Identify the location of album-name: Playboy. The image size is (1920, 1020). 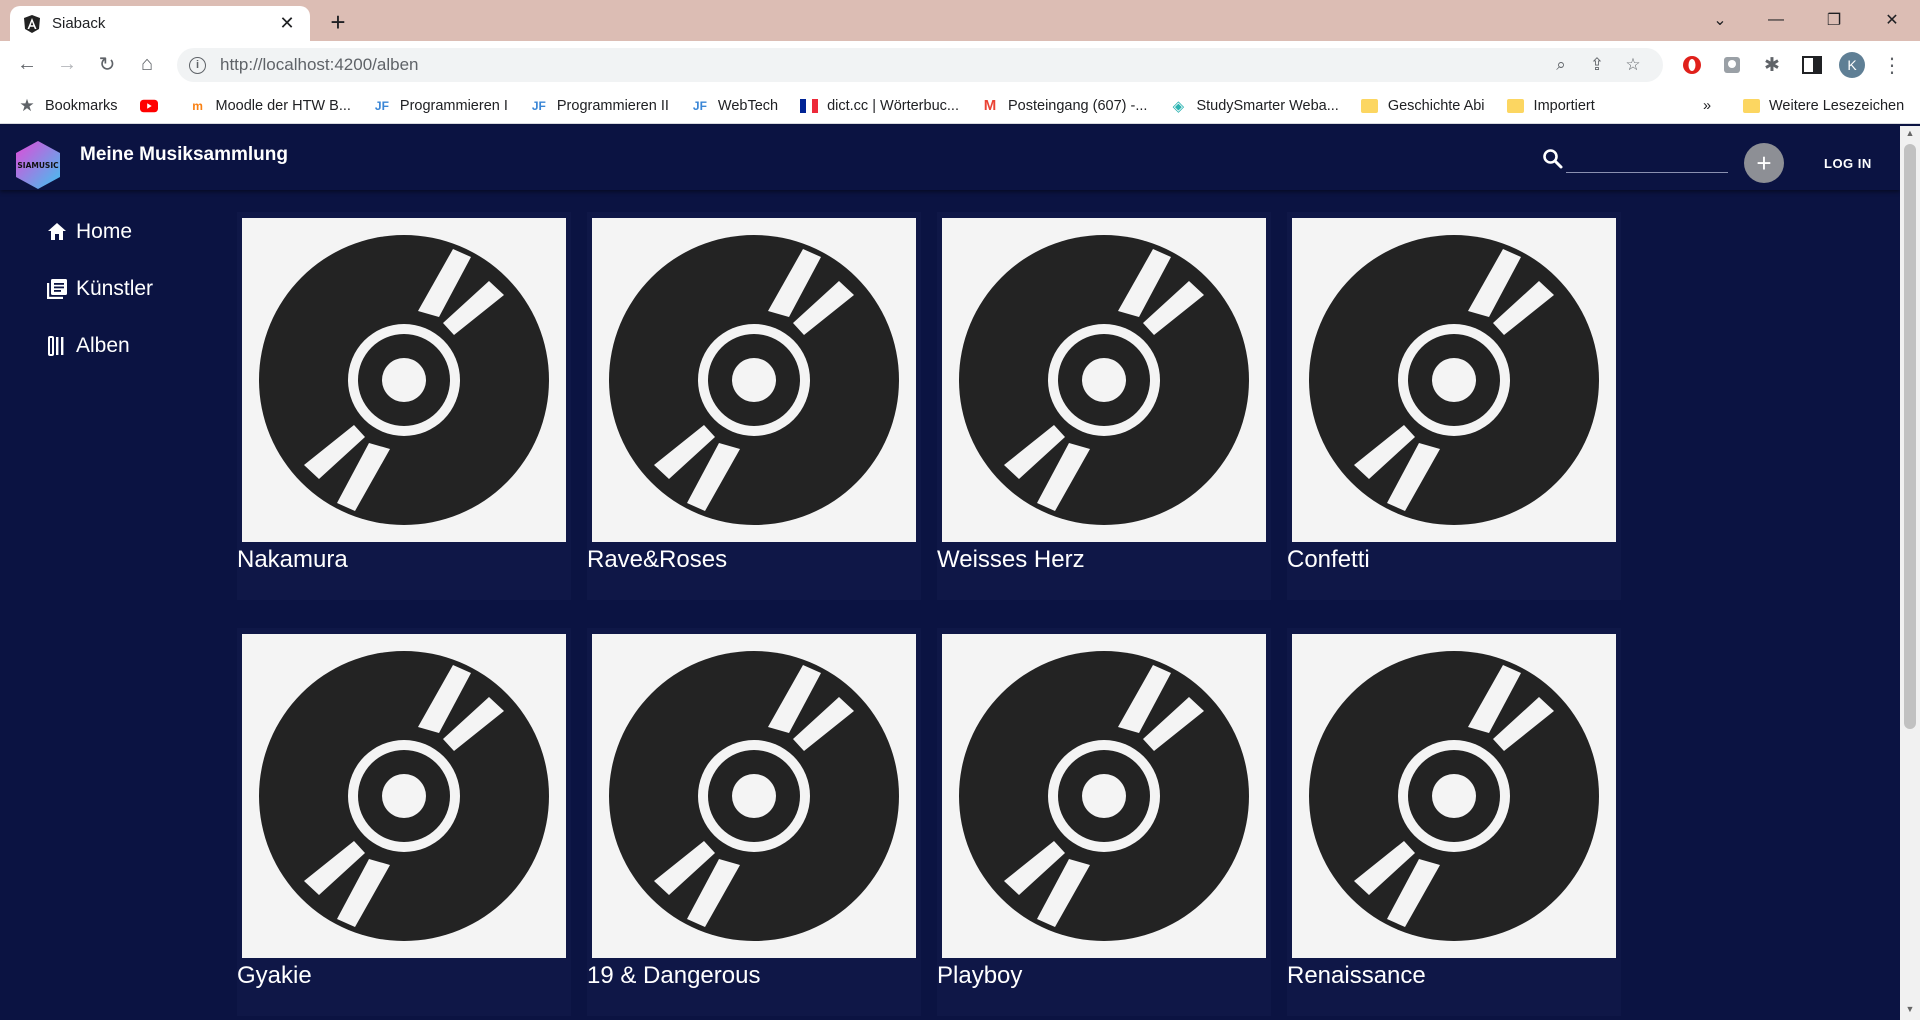
(980, 975).